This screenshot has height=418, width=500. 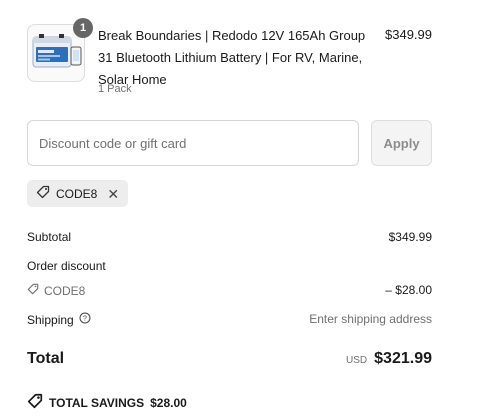 What do you see at coordinates (401, 143) in the screenshot?
I see `apply-button: Apply` at bounding box center [401, 143].